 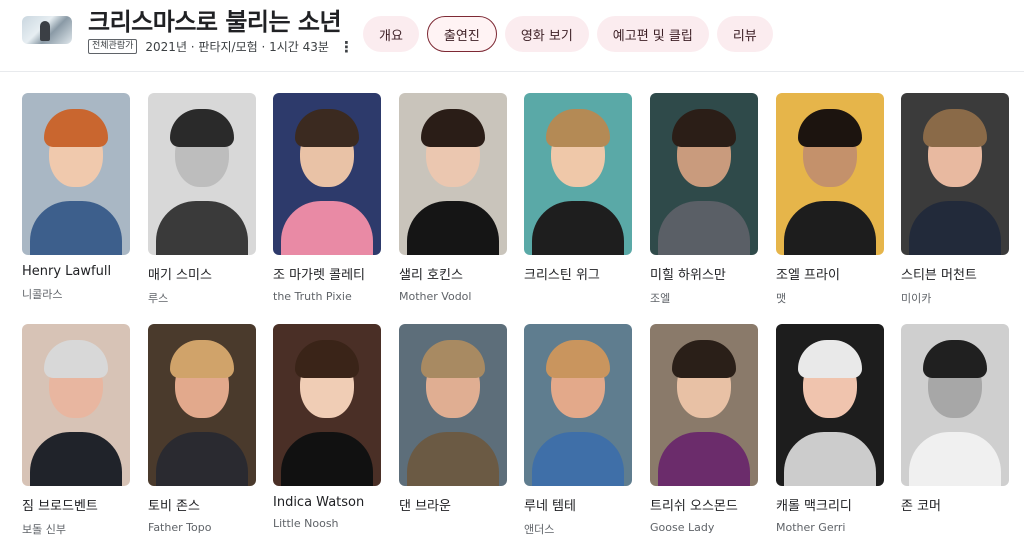 I want to click on cast-card: 조 마가렛 콜레티 the Truth Pixie, so click(x=327, y=198).